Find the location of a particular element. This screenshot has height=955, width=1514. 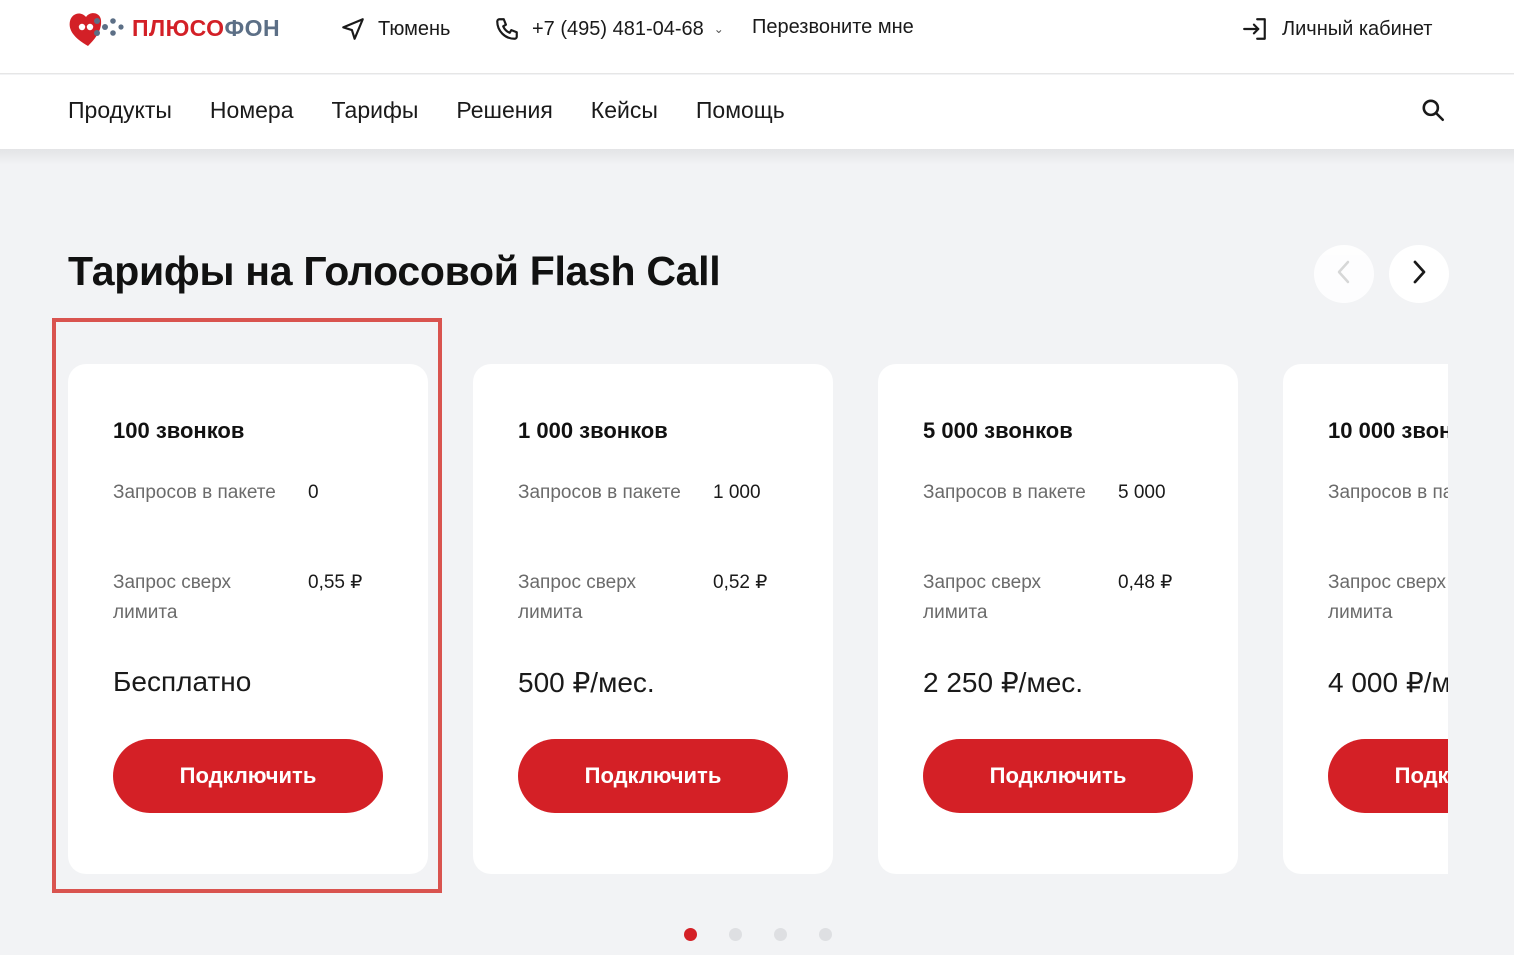

page-title: Тарифы на Голосовой Flash Call is located at coordinates (394, 271).